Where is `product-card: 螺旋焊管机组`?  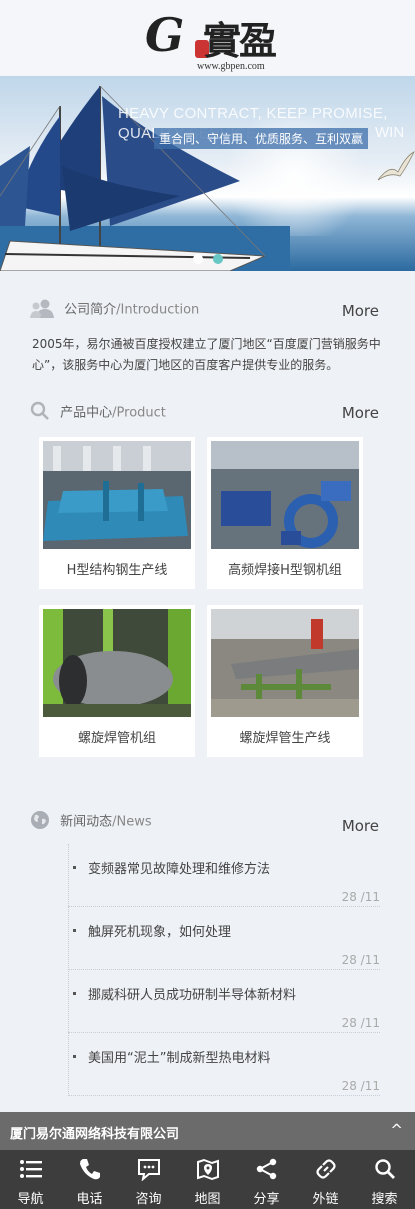 product-card: 螺旋焊管机组 is located at coordinates (117, 681).